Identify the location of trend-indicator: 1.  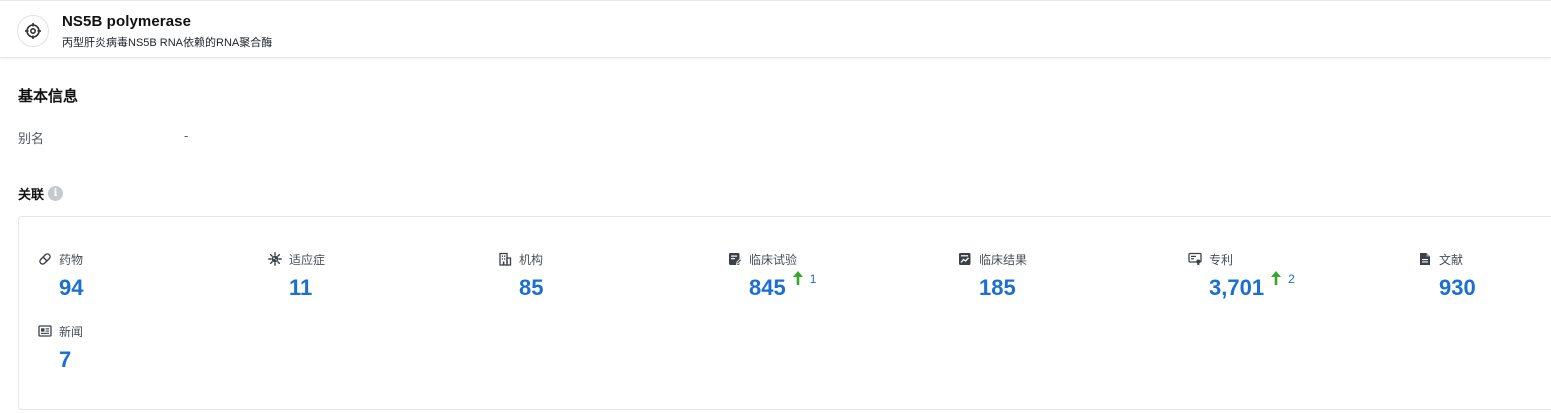
(804, 278).